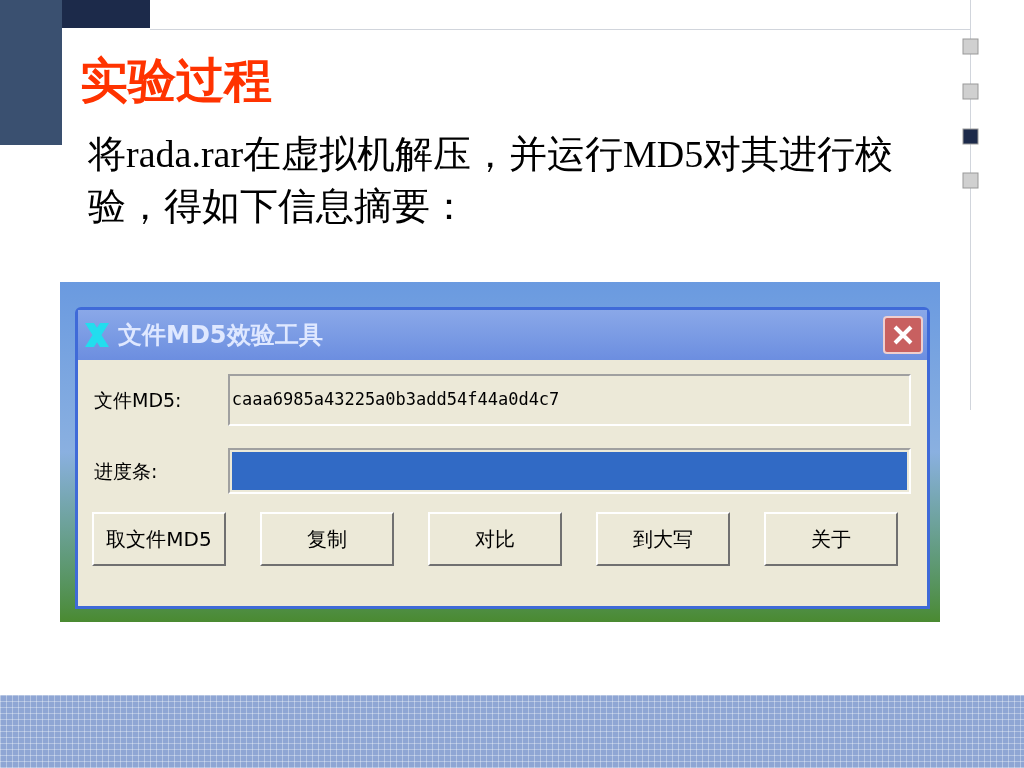 The height and width of the screenshot is (768, 1024). What do you see at coordinates (495, 539) in the screenshot?
I see `dialog-button: 对比` at bounding box center [495, 539].